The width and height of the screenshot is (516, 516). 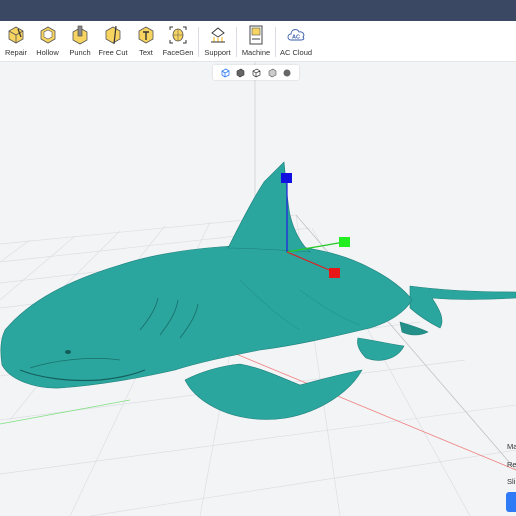 What do you see at coordinates (272, 73) in the screenshot?
I see `translucent-view-icon` at bounding box center [272, 73].